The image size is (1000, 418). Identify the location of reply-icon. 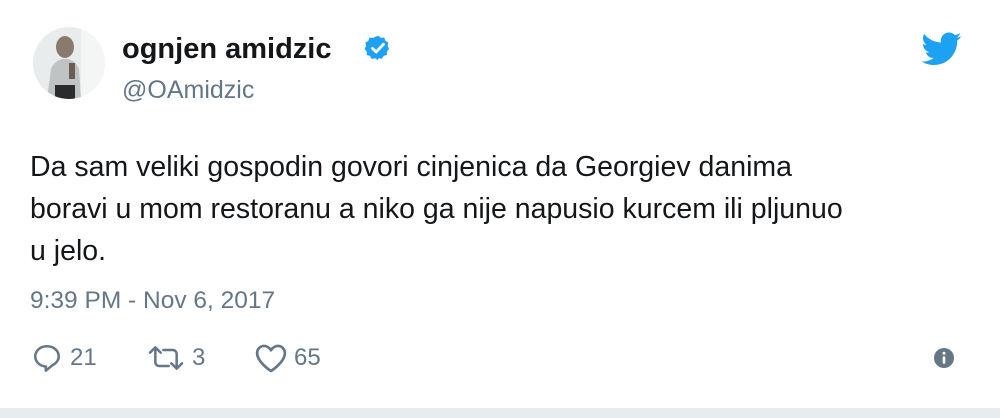
(47, 358).